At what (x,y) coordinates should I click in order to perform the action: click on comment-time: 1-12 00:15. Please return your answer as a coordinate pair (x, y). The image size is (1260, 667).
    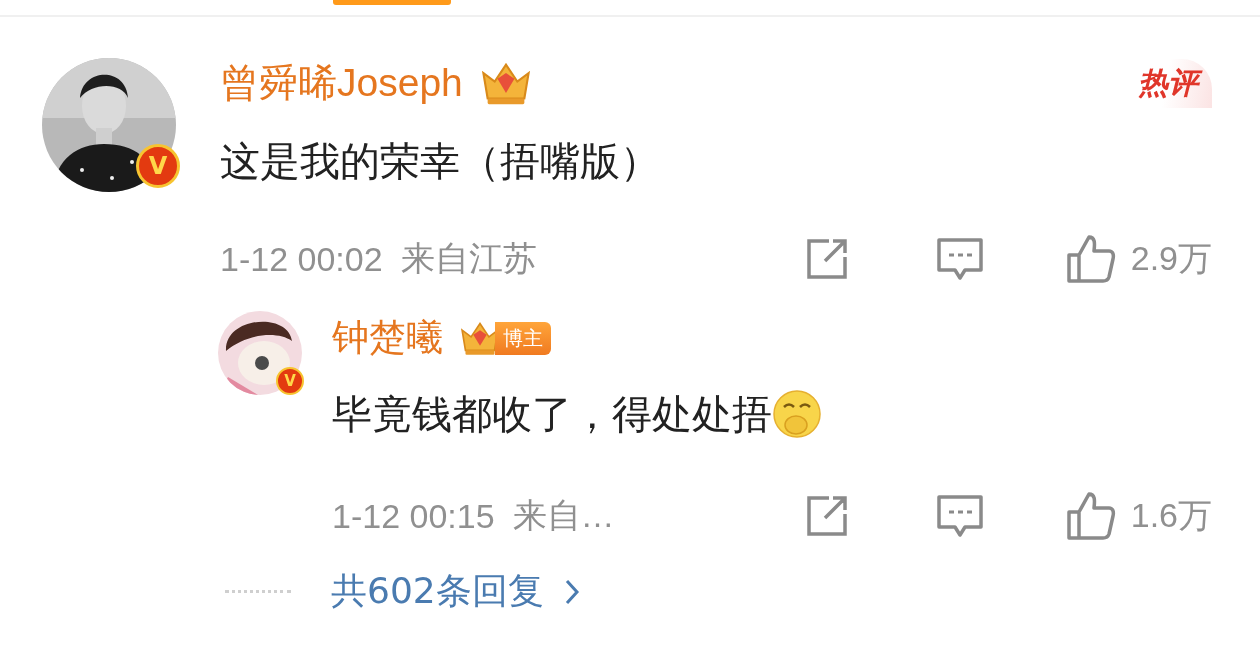
    Looking at the image, I should click on (413, 516).